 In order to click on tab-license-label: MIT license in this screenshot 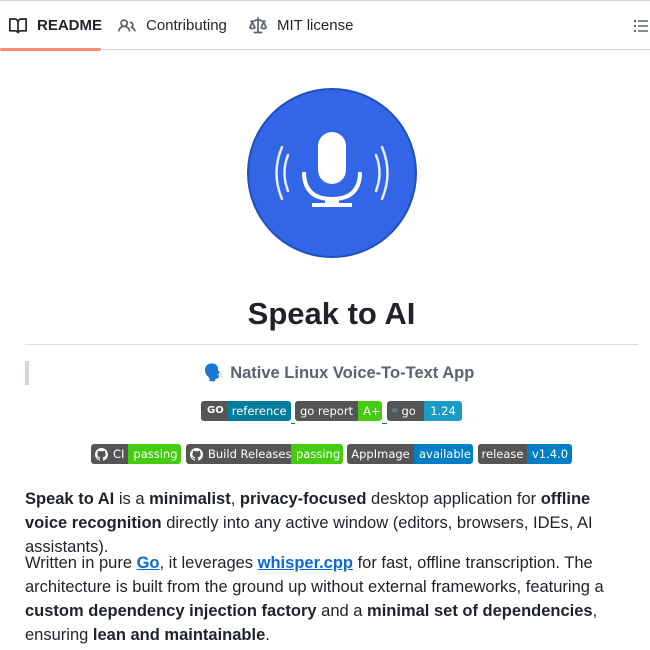, I will do `click(315, 25)`.